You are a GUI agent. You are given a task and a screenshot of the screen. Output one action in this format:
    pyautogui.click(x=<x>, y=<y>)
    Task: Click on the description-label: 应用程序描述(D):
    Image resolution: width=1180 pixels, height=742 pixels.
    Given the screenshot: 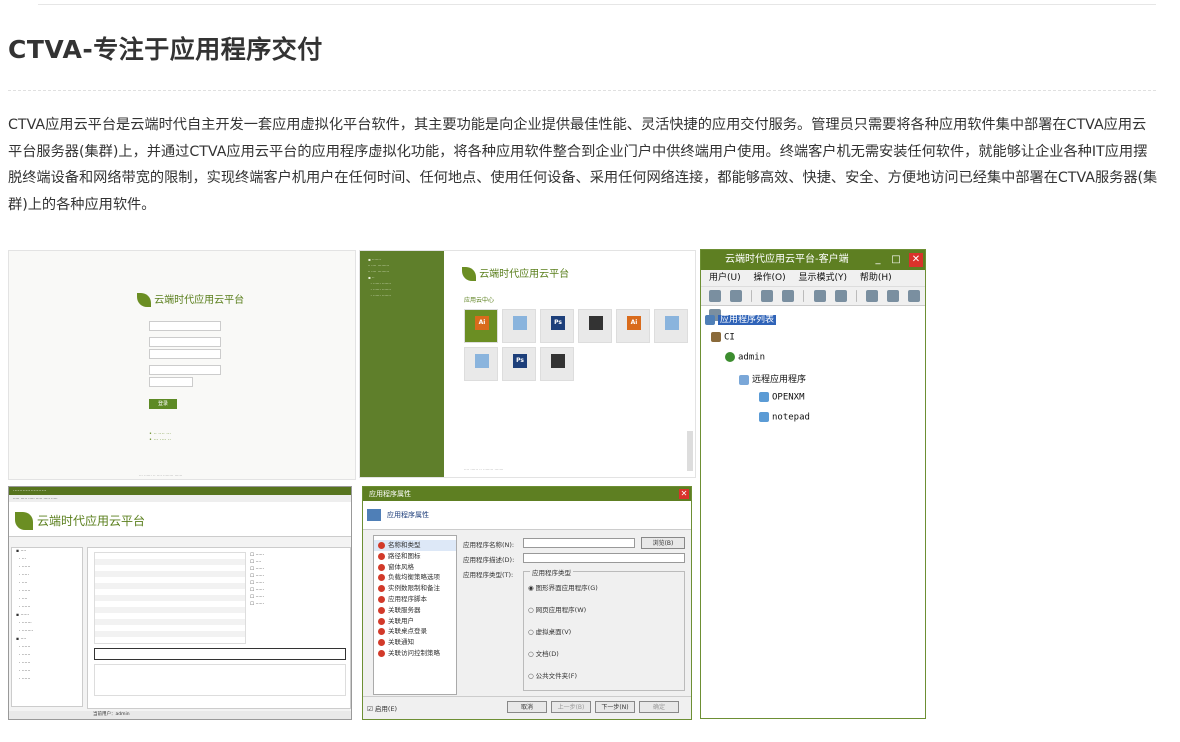 What is the action you would take?
    pyautogui.click(x=489, y=560)
    